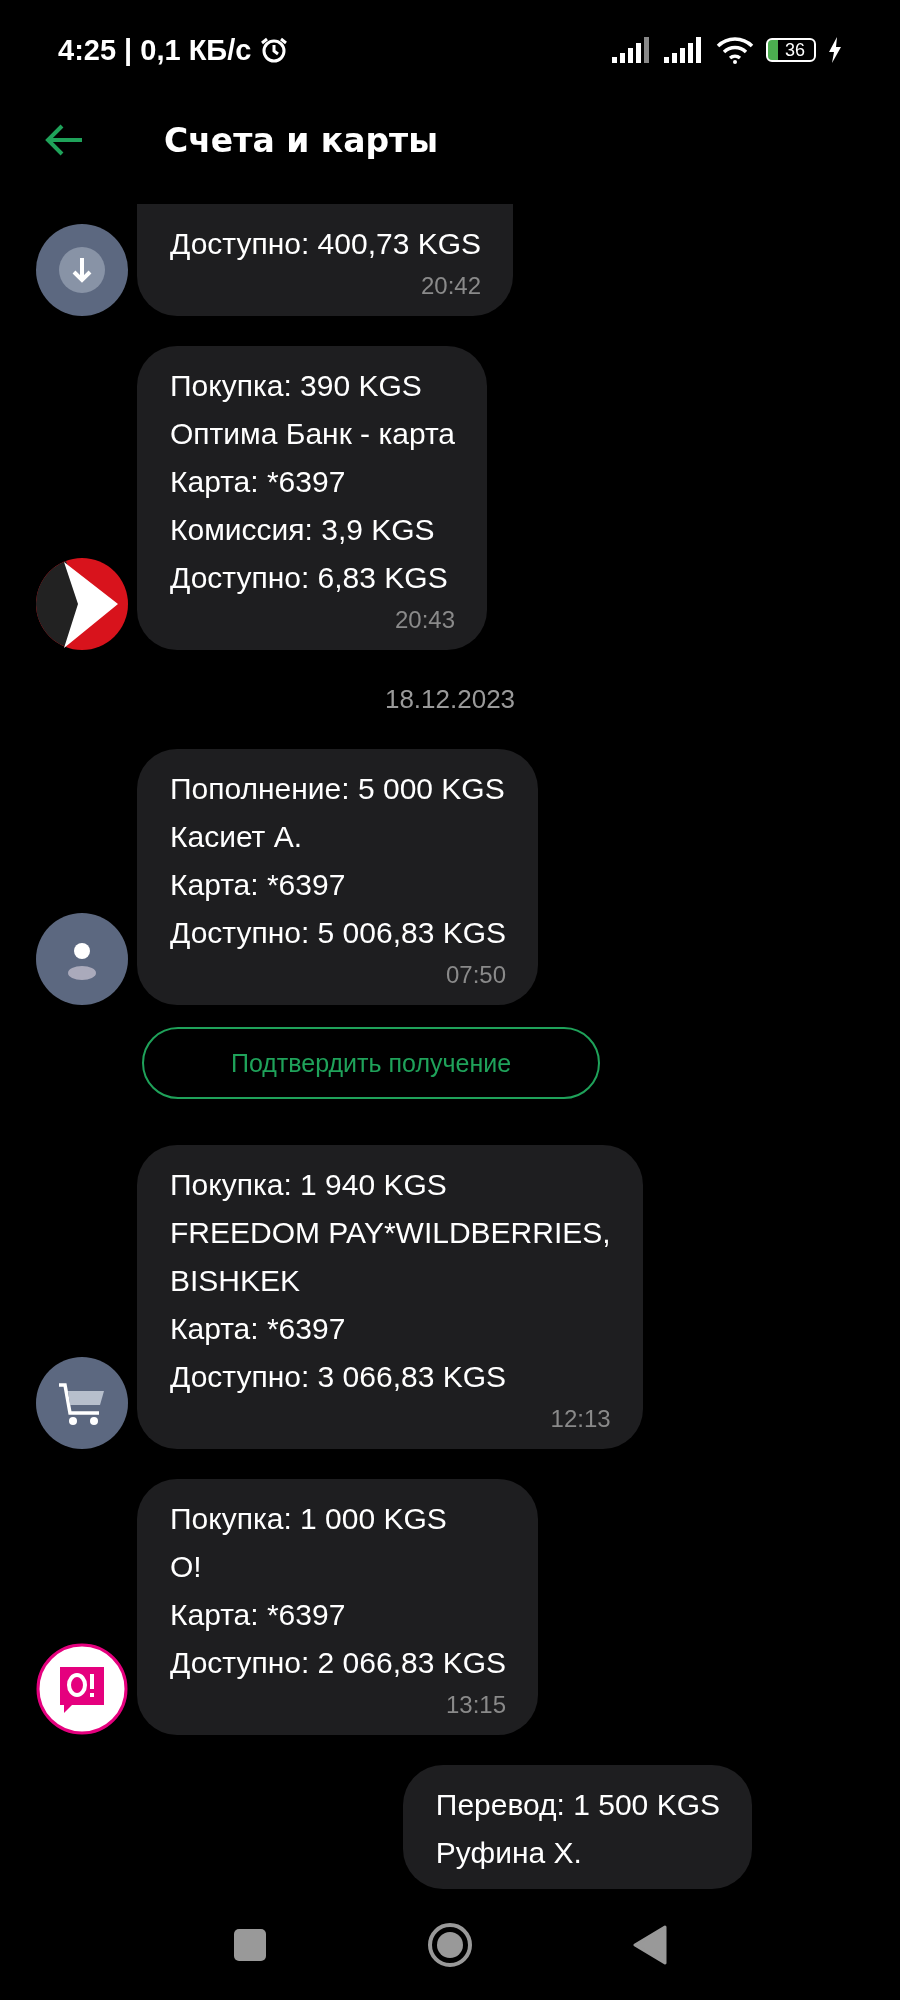 This screenshot has width=900, height=2000. I want to click on battery-level: 36, so click(791, 50).